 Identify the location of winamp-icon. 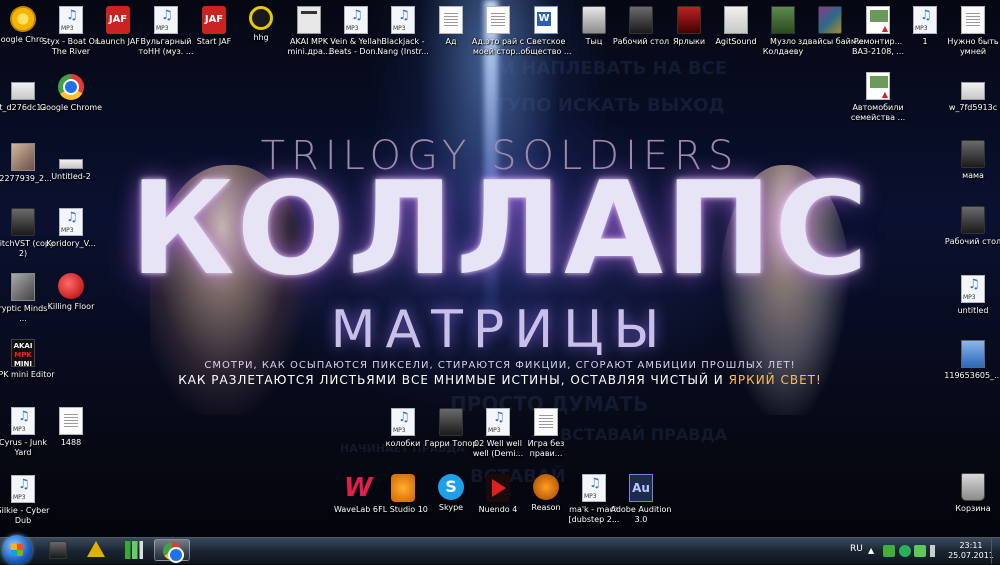
(96, 549).